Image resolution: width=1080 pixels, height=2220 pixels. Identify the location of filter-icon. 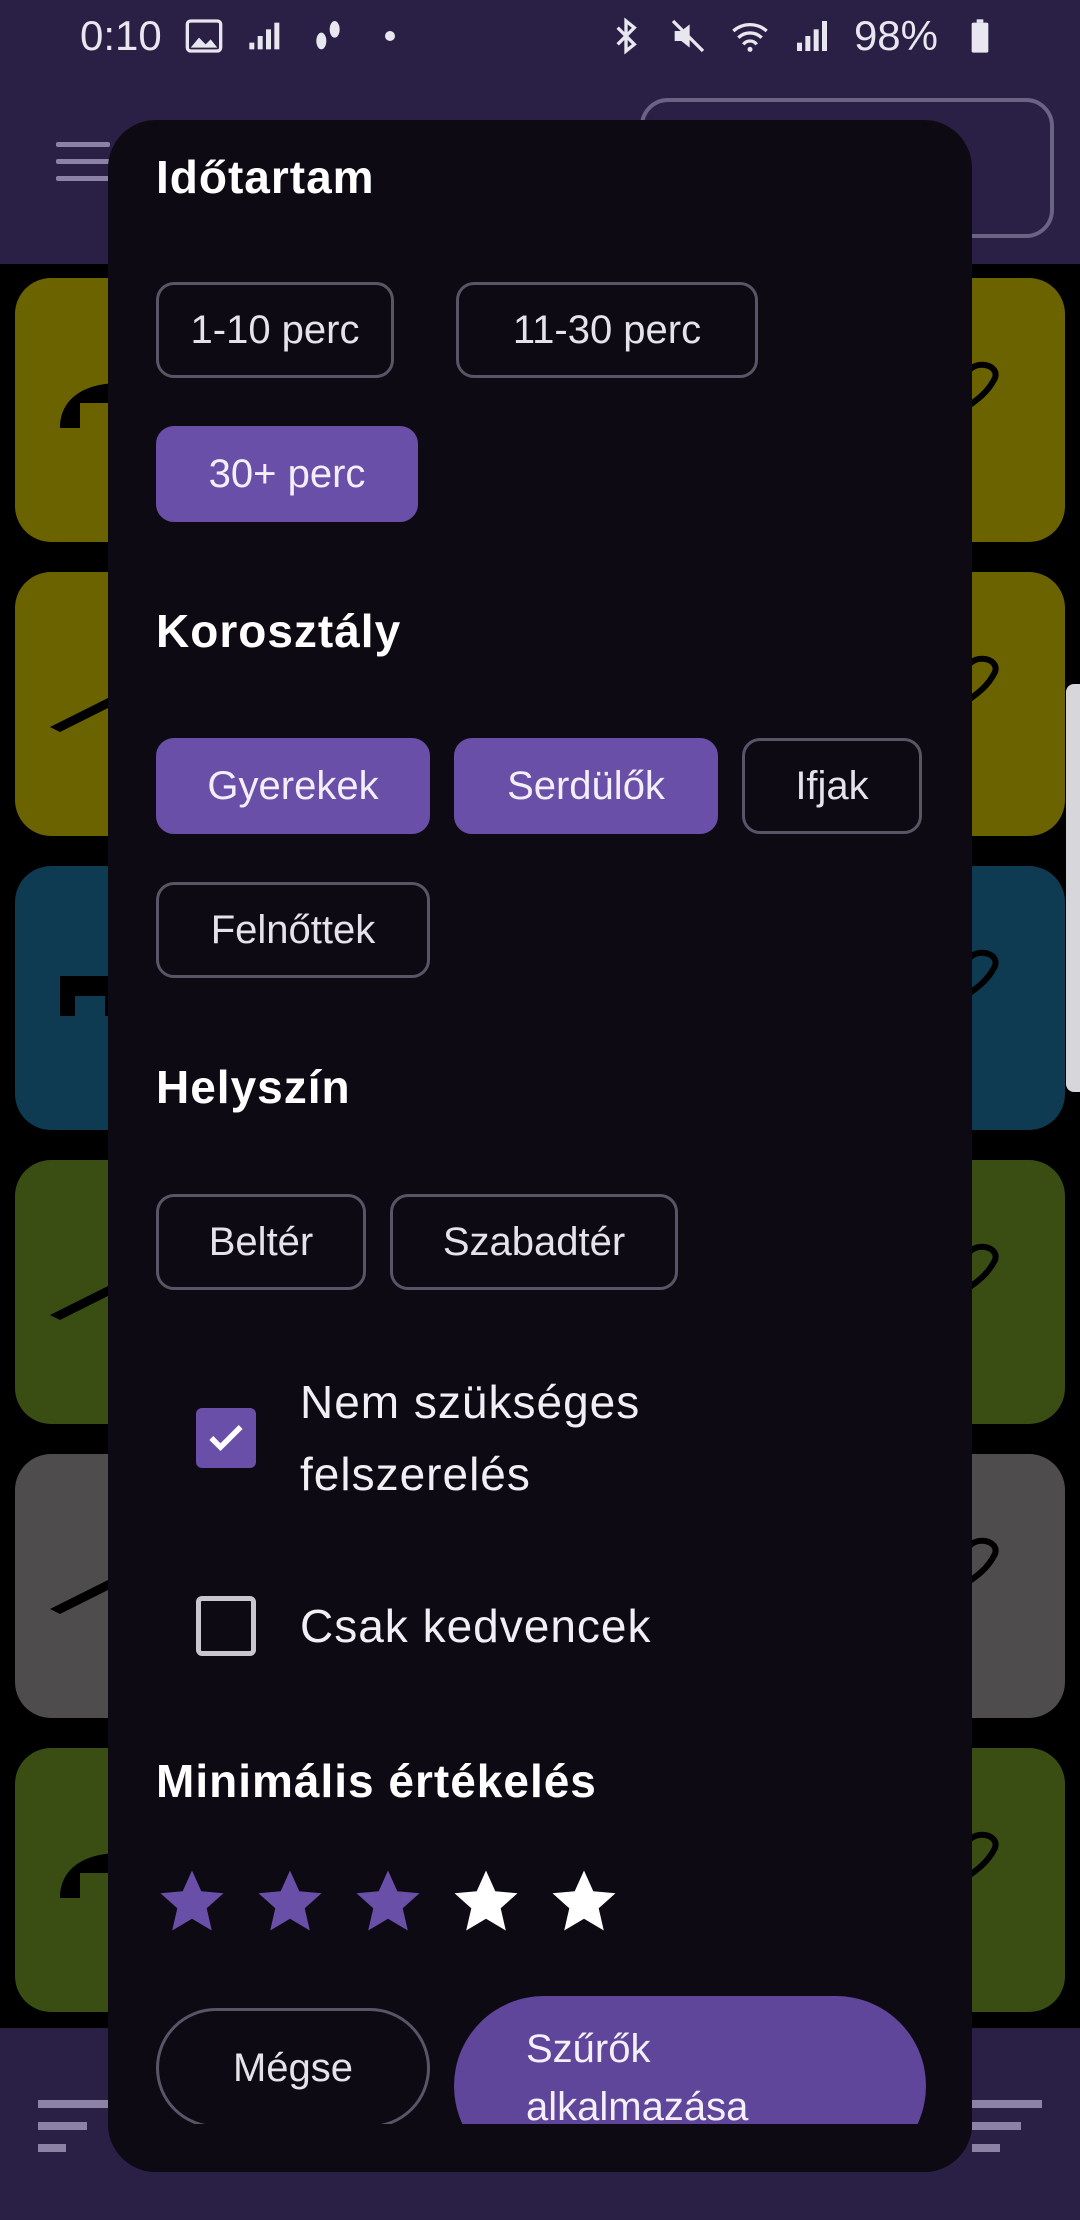
(1007, 2133).